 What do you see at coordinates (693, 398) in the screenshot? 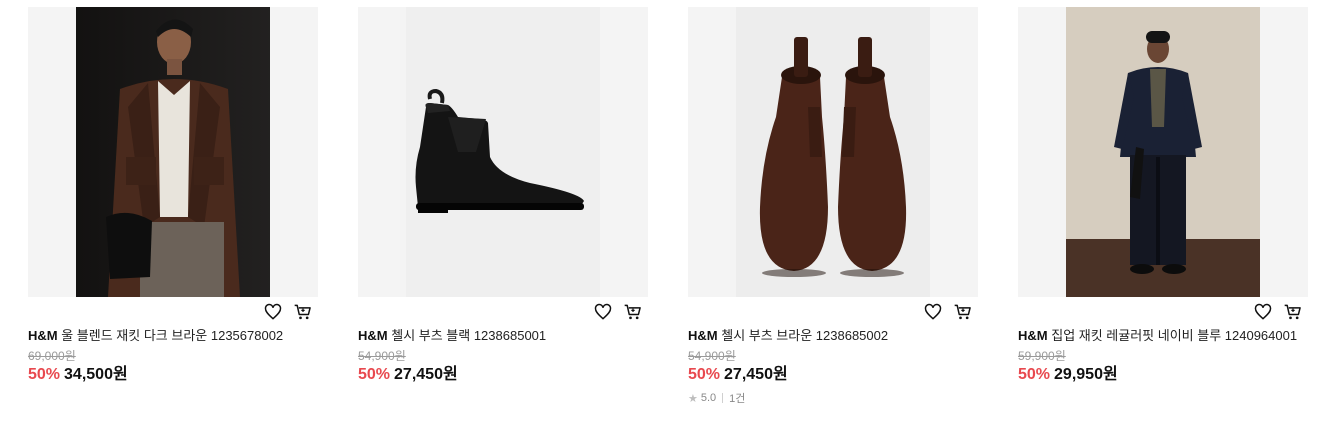
I see `star-icon: ★` at bounding box center [693, 398].